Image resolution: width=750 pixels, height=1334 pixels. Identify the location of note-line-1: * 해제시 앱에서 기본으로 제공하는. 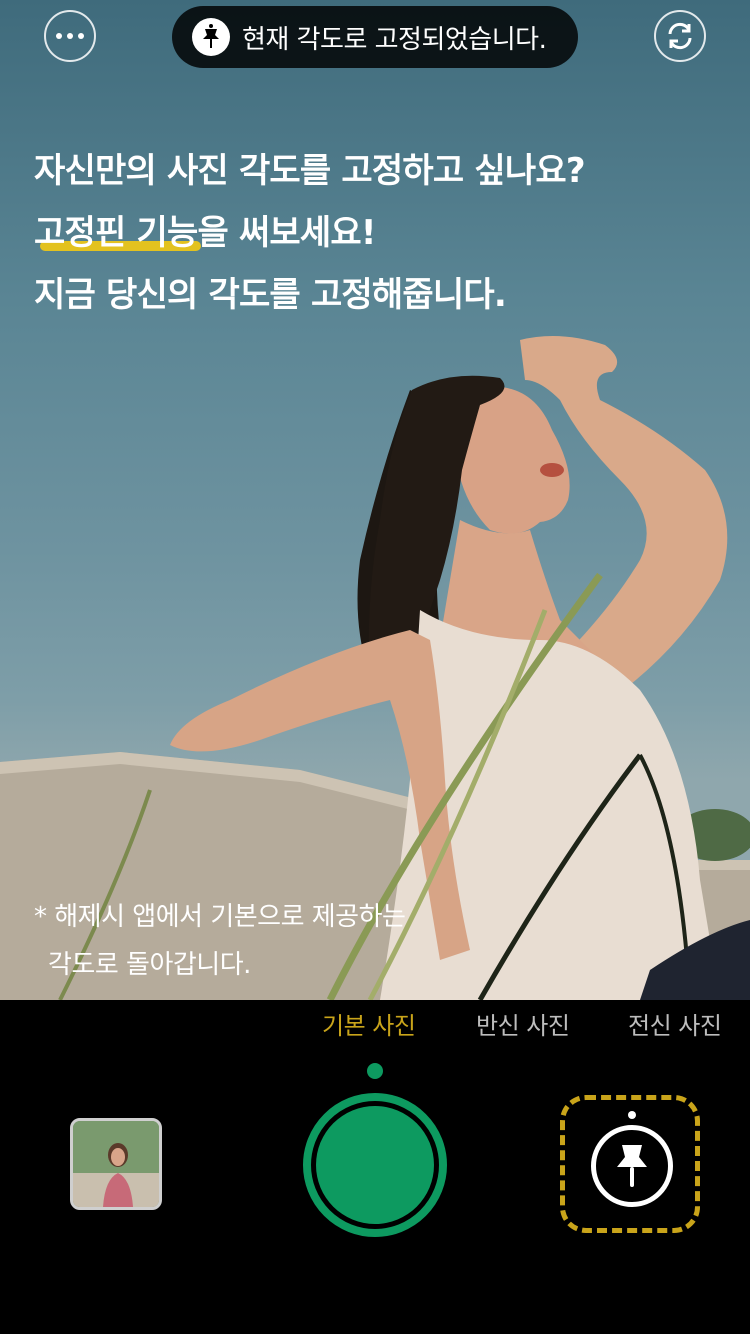
(220, 917).